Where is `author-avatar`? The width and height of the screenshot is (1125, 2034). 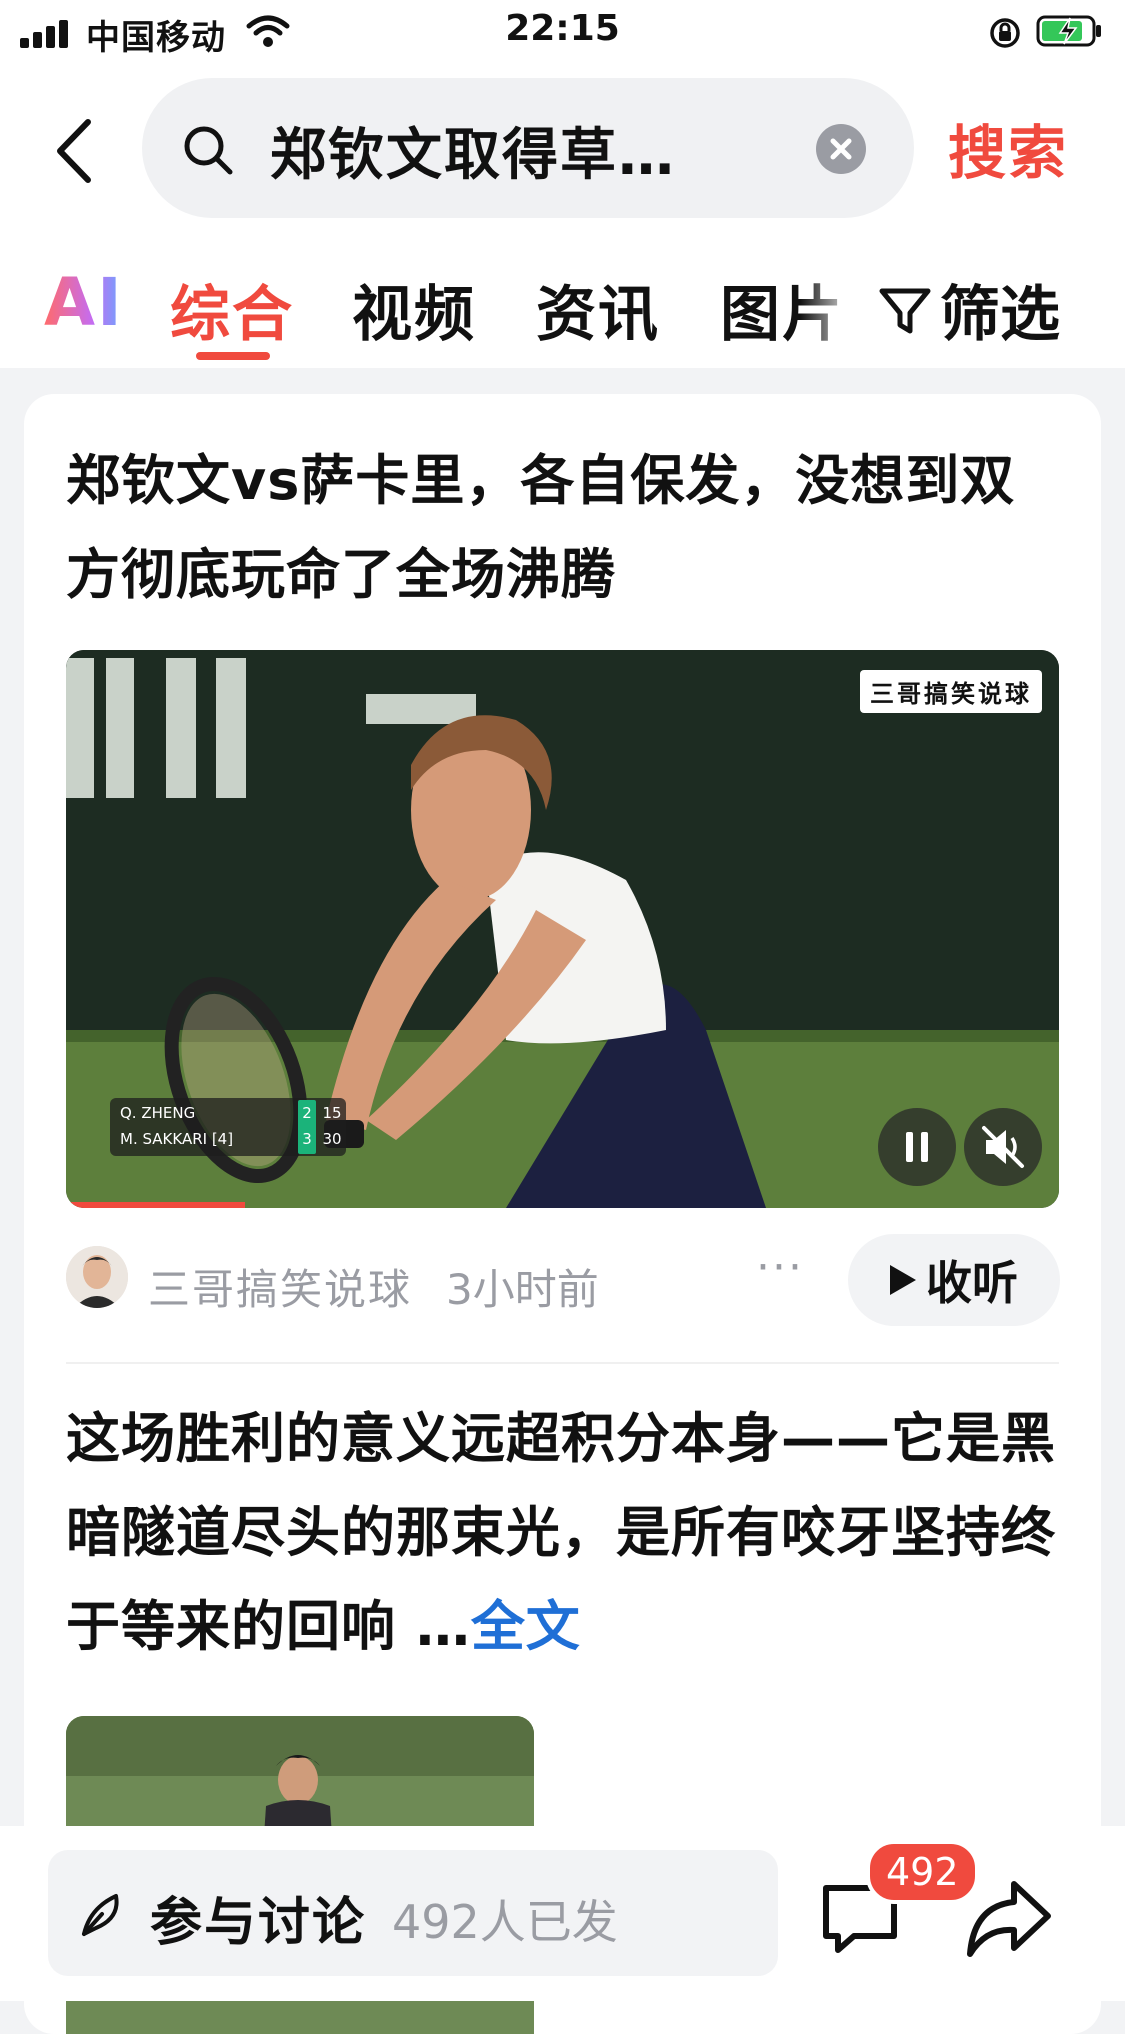
author-avatar is located at coordinates (97, 1277).